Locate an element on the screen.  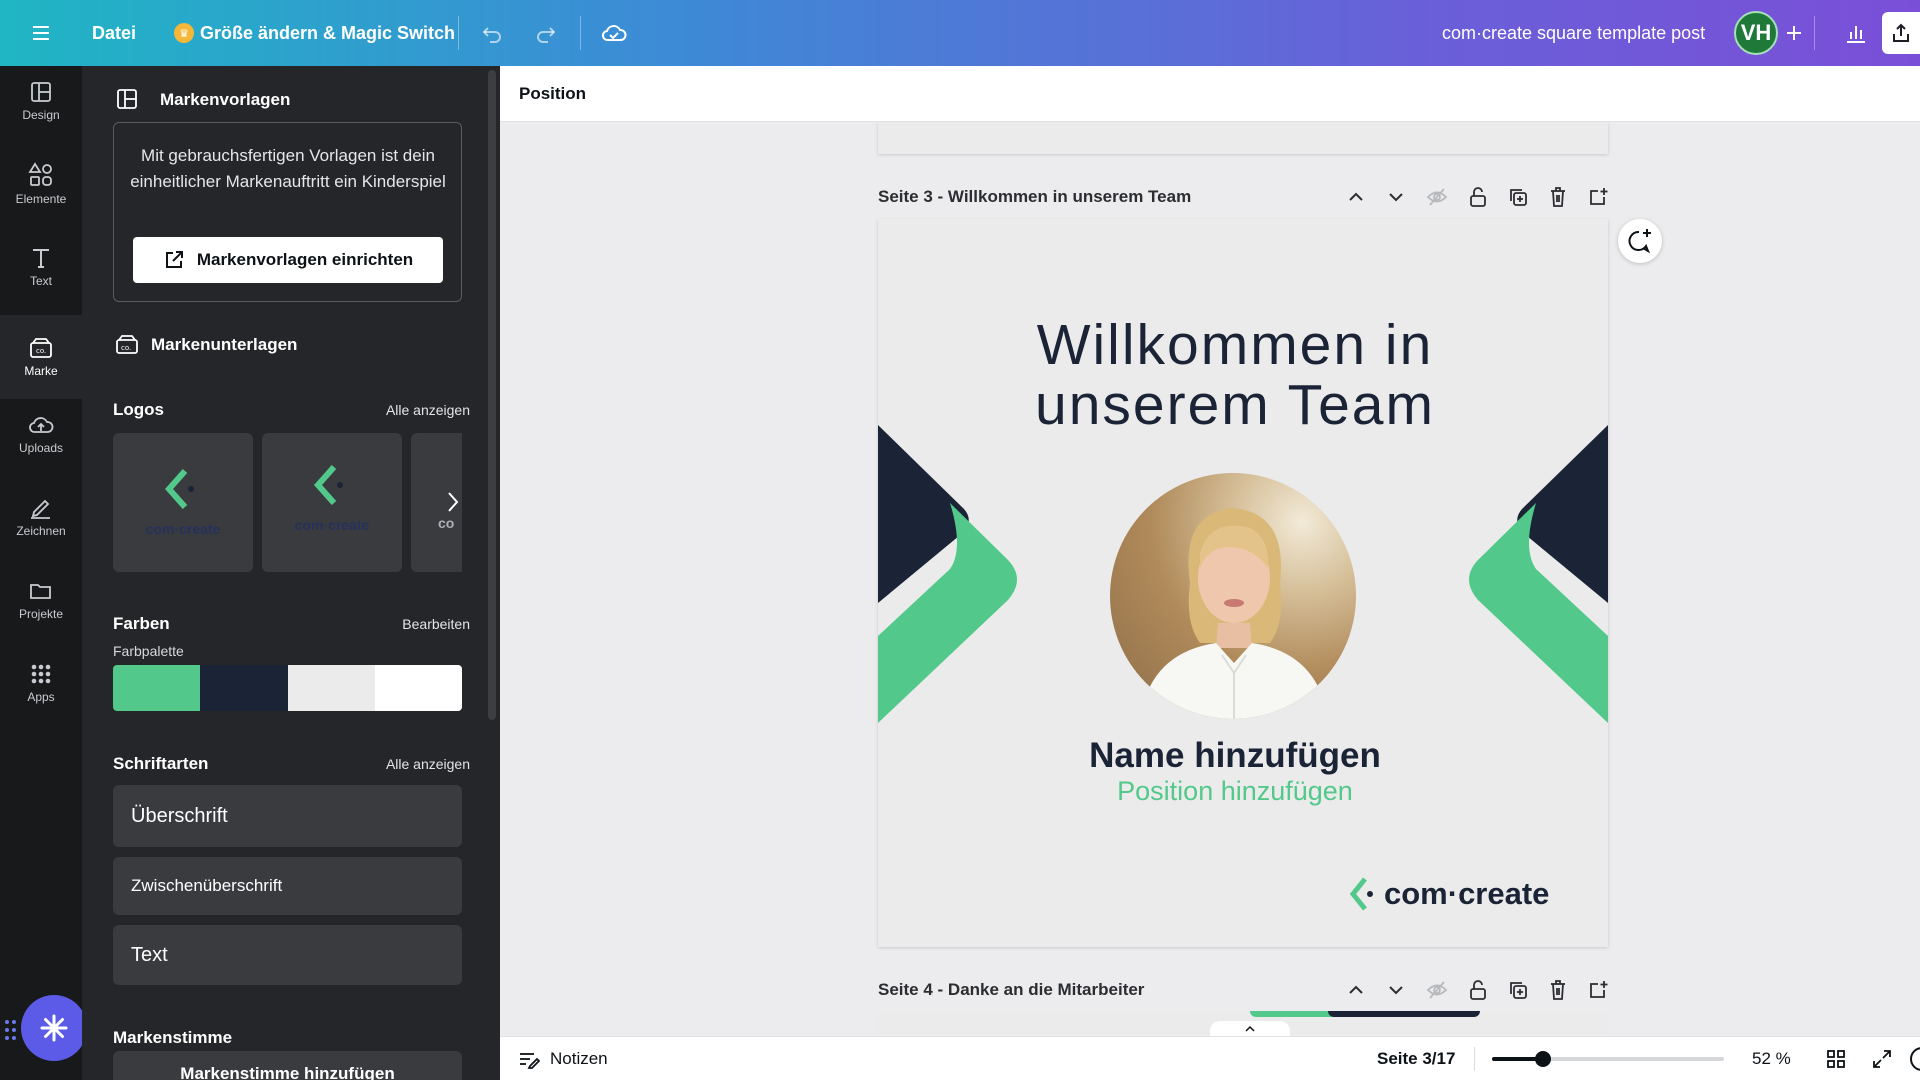
team-member-photo is located at coordinates (1233, 596).